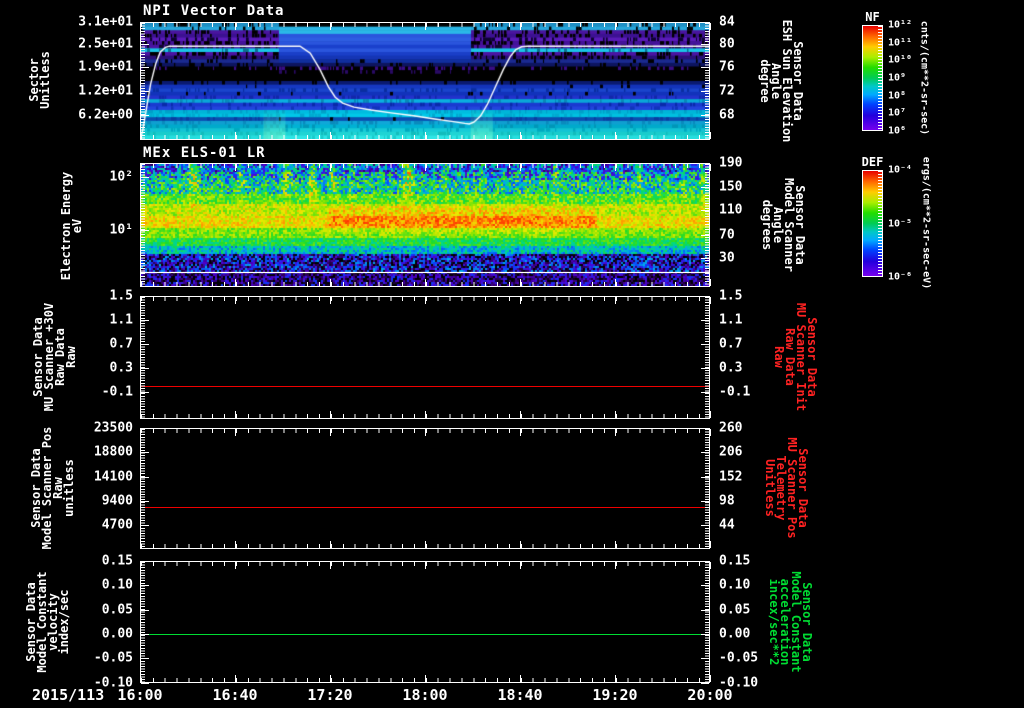 Image resolution: width=1024 pixels, height=708 pixels. I want to click on panel-npi-spectrogram, so click(425, 81).